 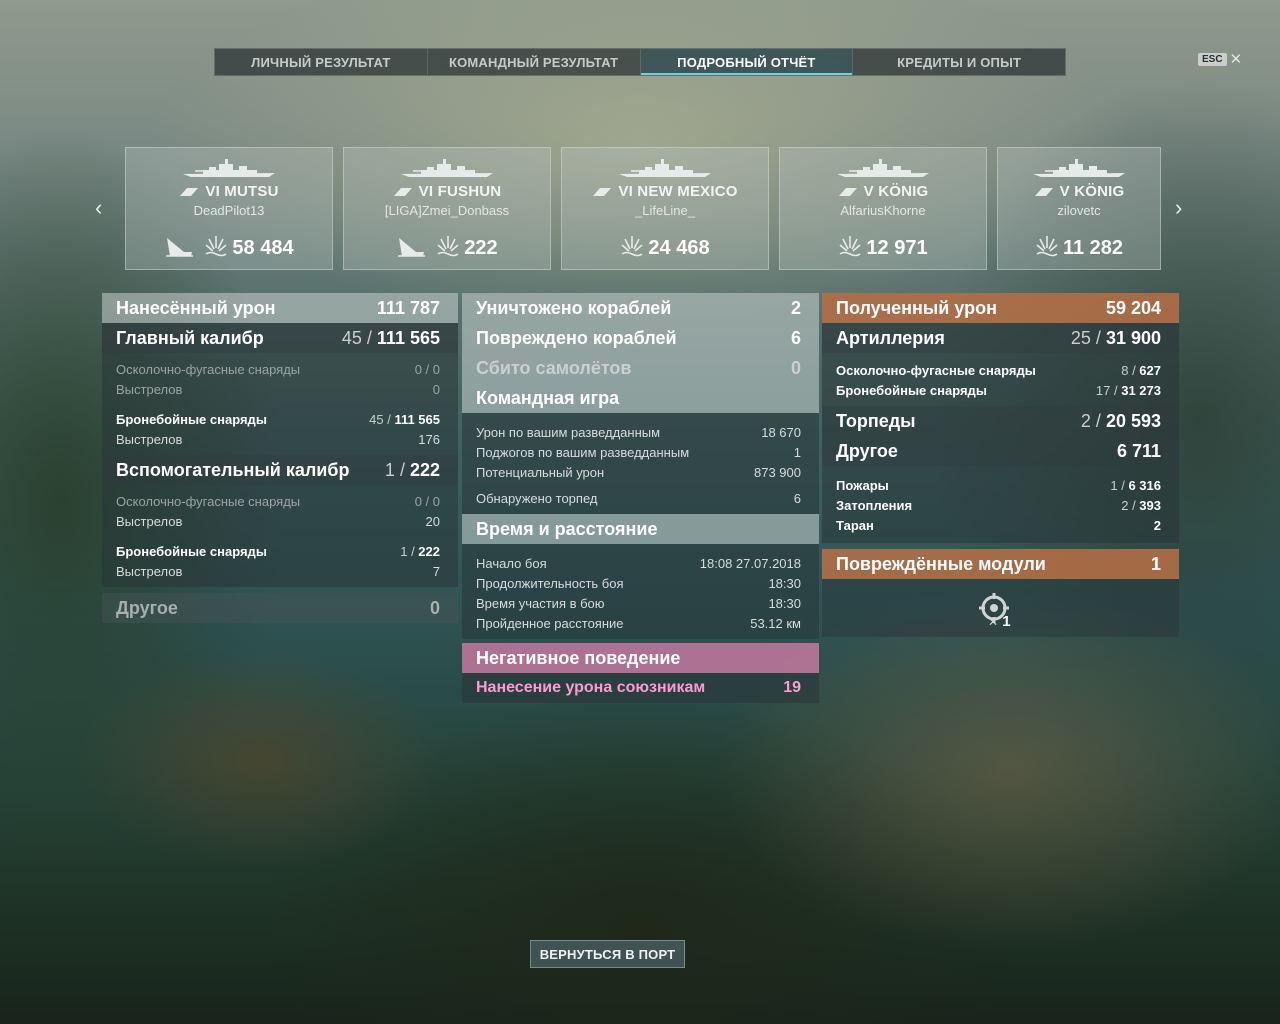 I want to click on time-distance-header: Время и расстояние, so click(x=640, y=529).